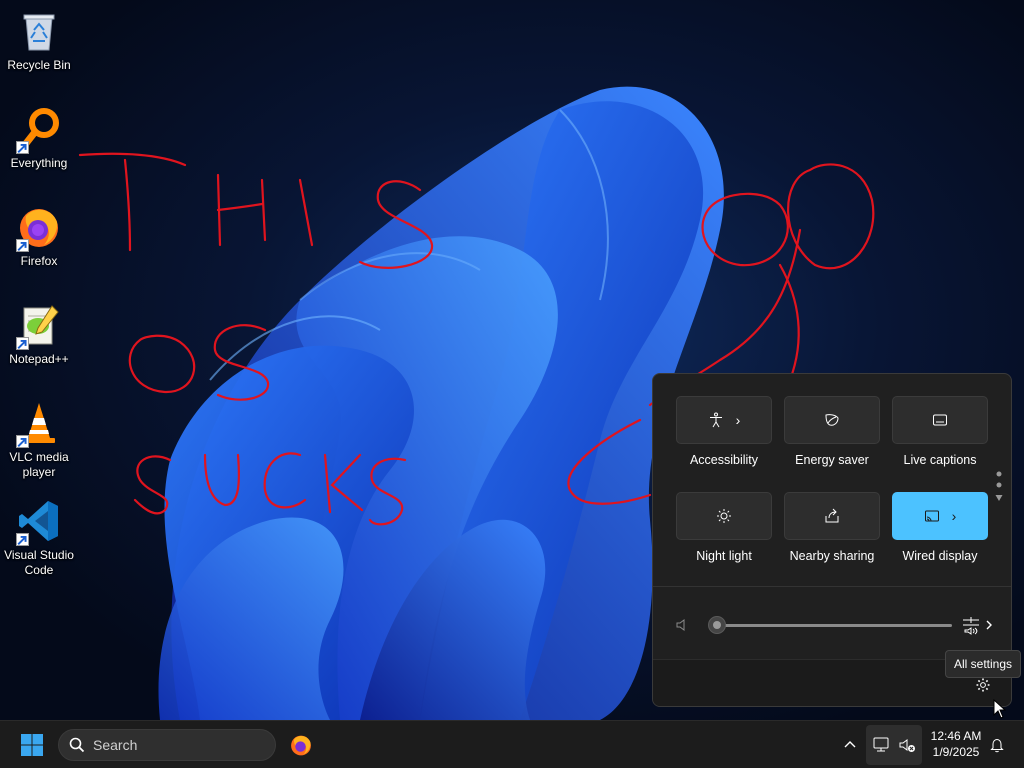  What do you see at coordinates (173, 745) in the screenshot?
I see `search-input` at bounding box center [173, 745].